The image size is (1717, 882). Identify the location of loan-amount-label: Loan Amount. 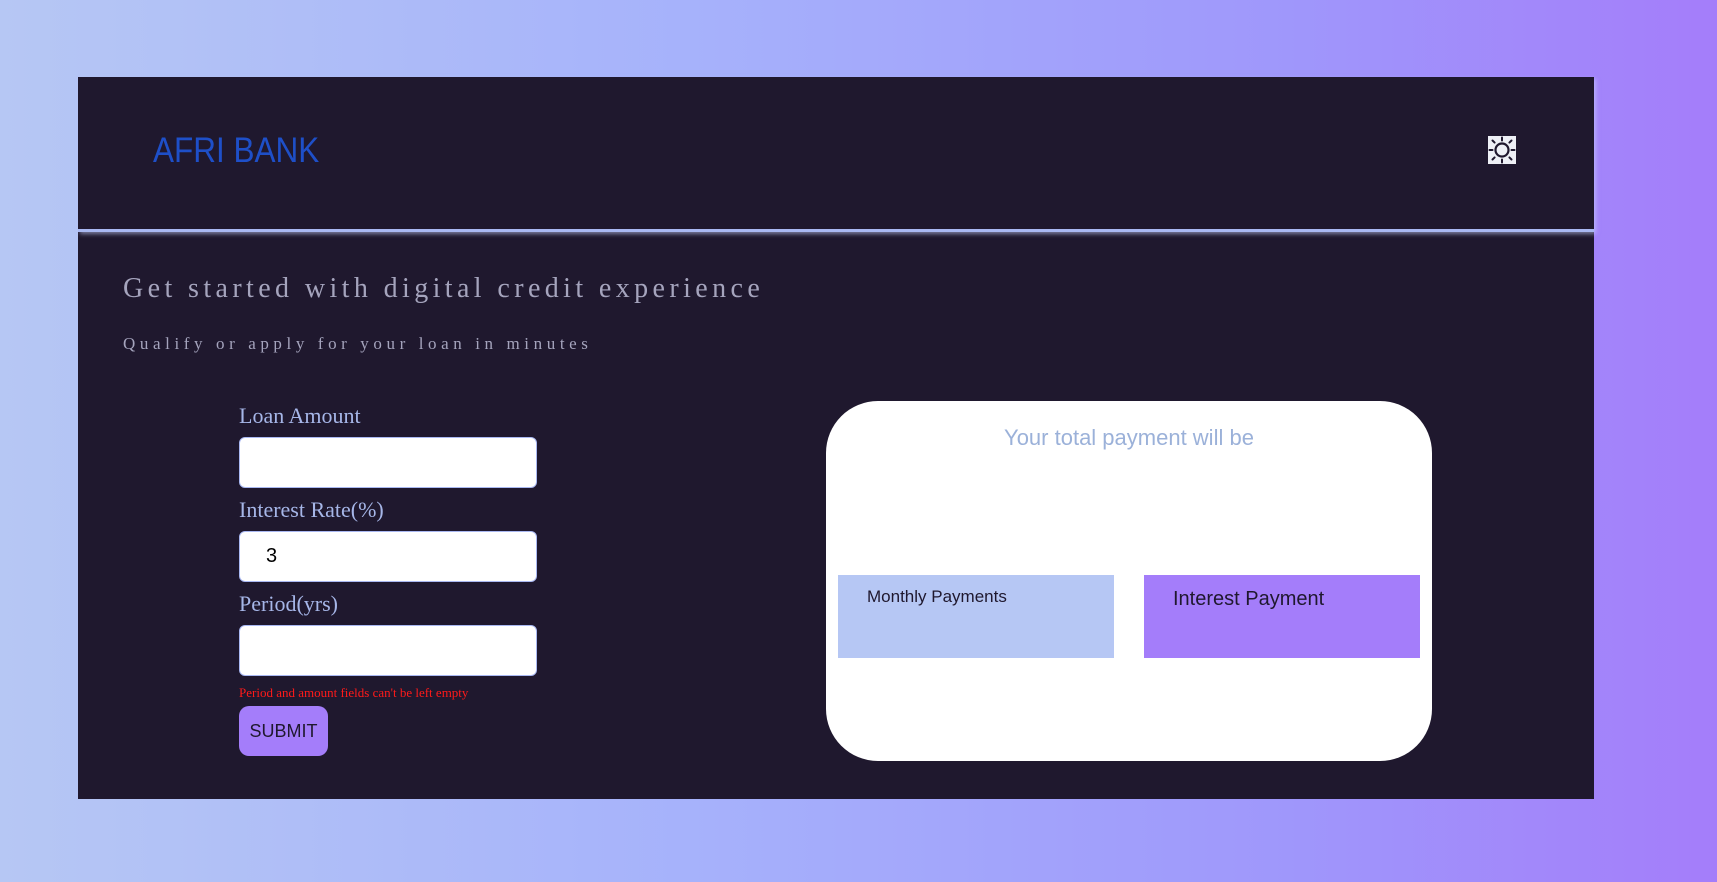
(300, 415).